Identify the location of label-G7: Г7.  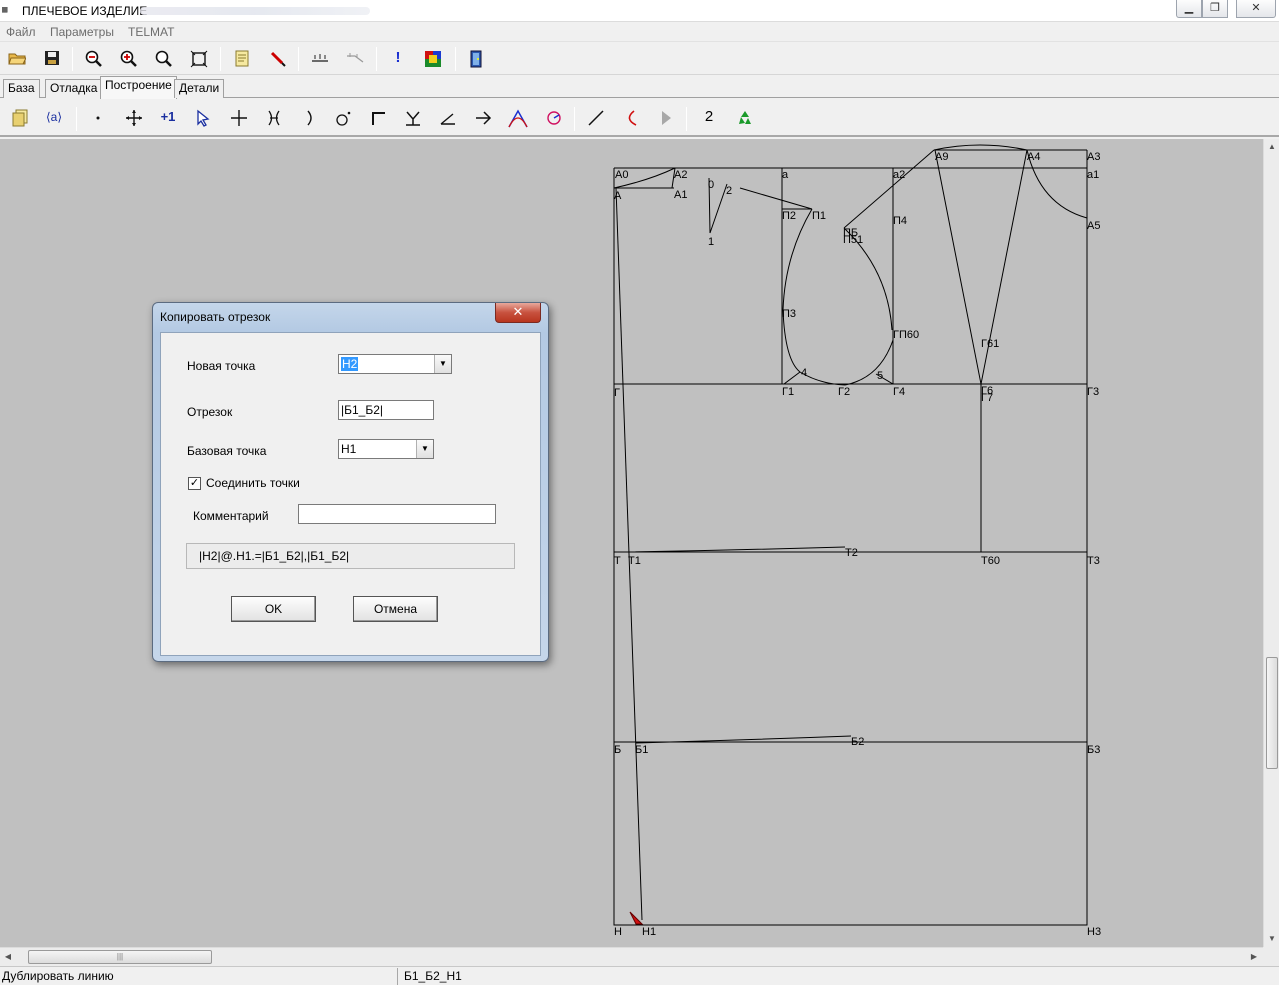
(987, 398).